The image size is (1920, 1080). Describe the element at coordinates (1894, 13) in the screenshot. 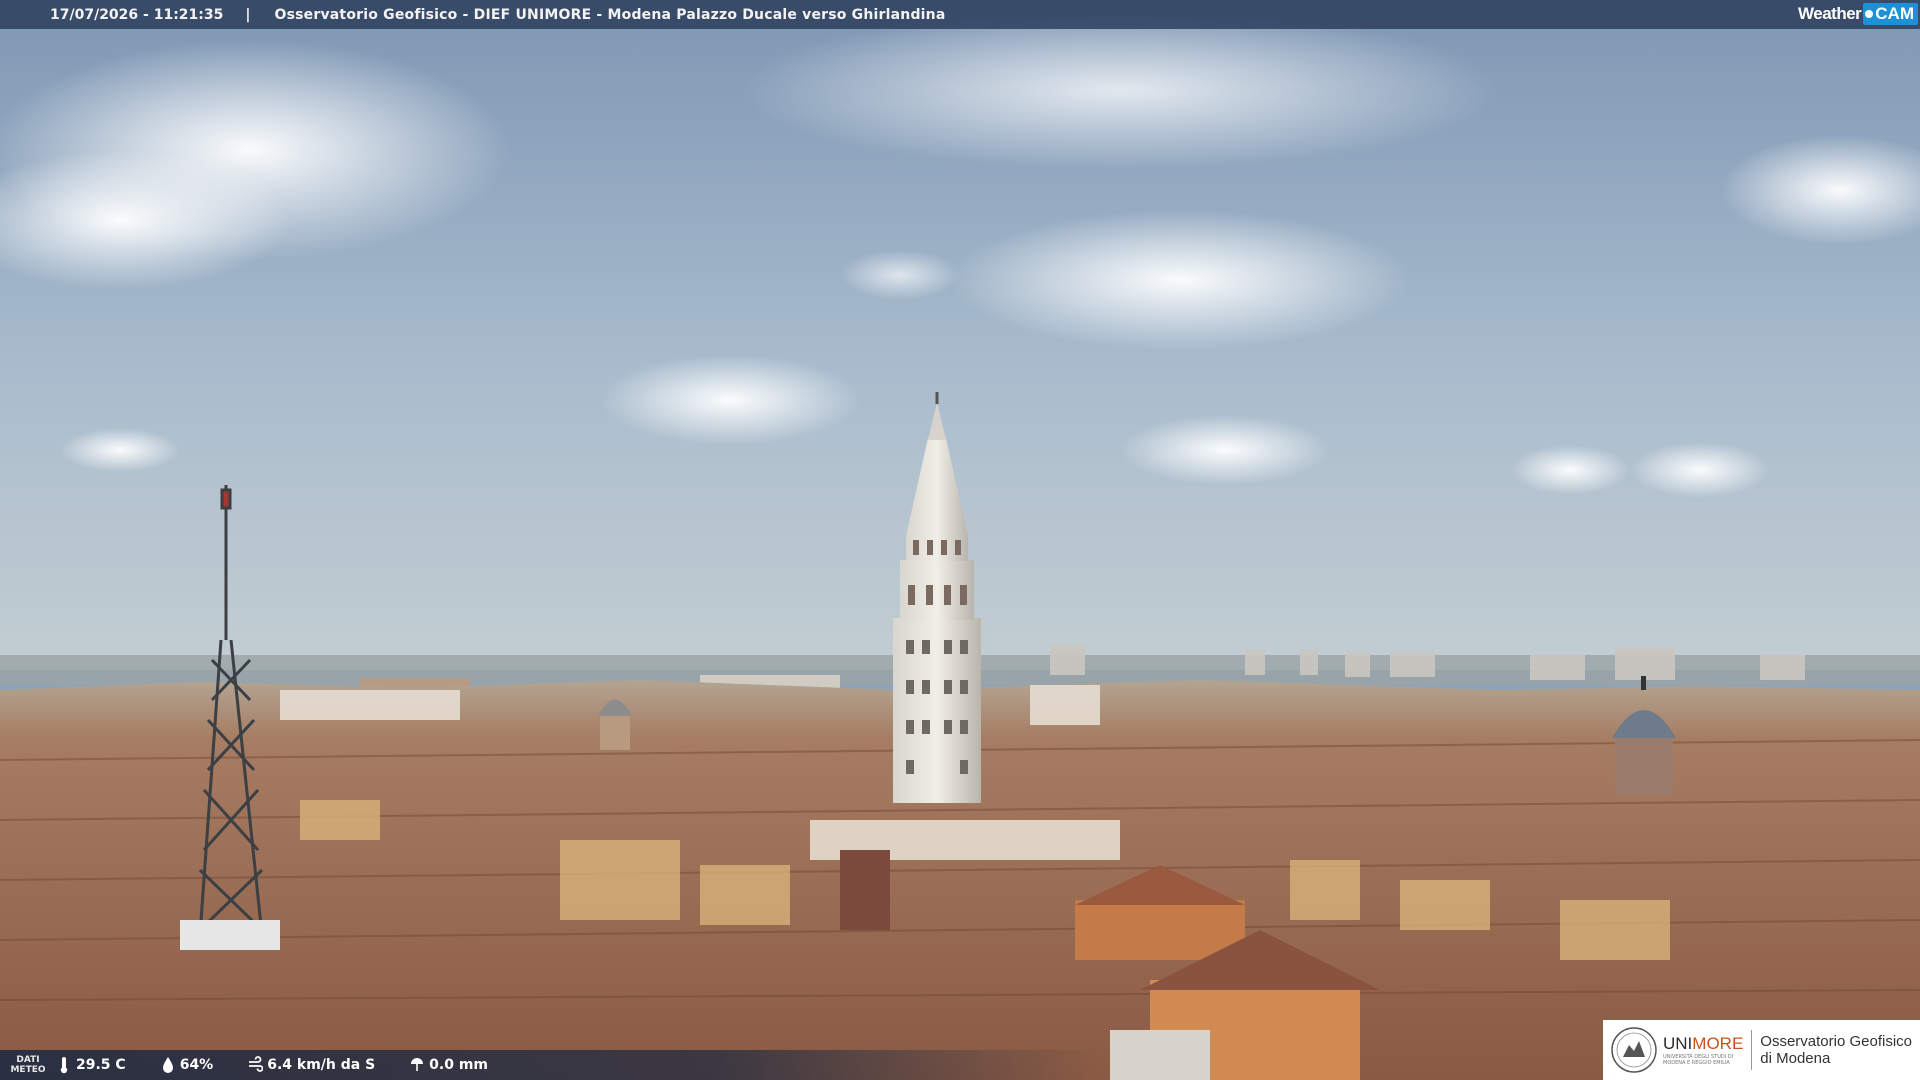

I see `brand-cam-text: CAM` at that location.